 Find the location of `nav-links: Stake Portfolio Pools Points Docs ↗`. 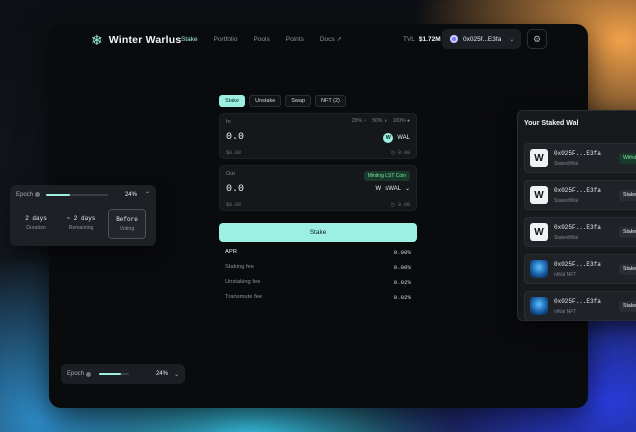

nav-links: Stake Portfolio Pools Points Docs ↗ is located at coordinates (261, 39).